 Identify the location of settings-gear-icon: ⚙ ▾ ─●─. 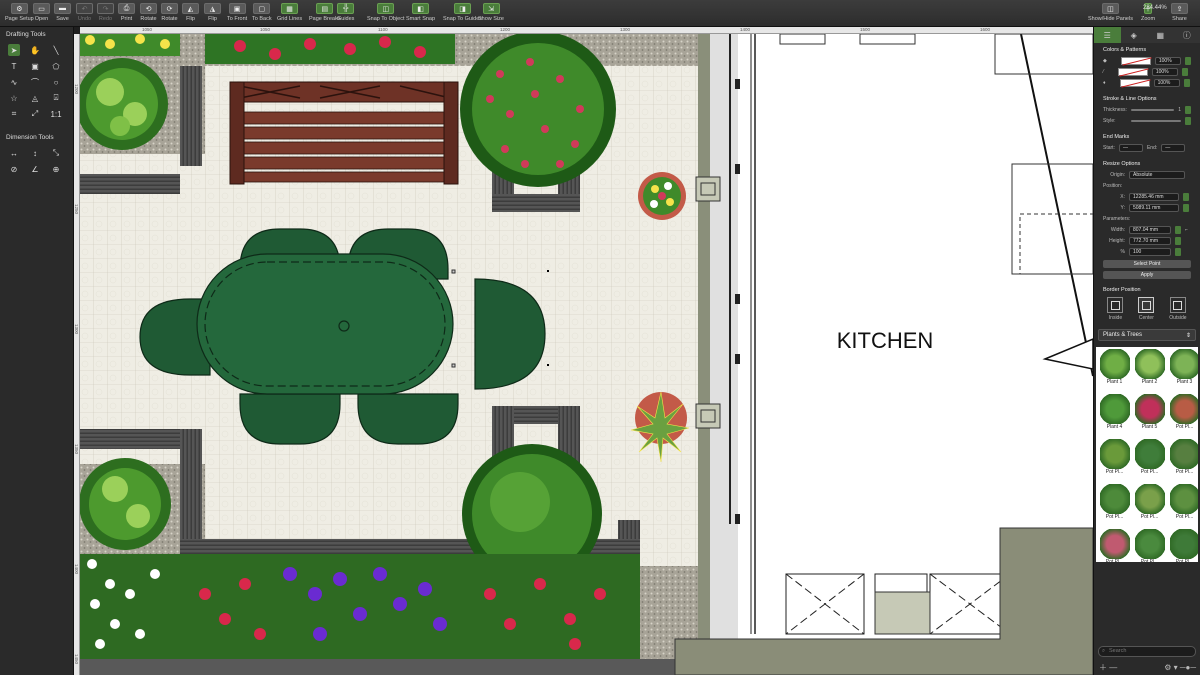
(1180, 667).